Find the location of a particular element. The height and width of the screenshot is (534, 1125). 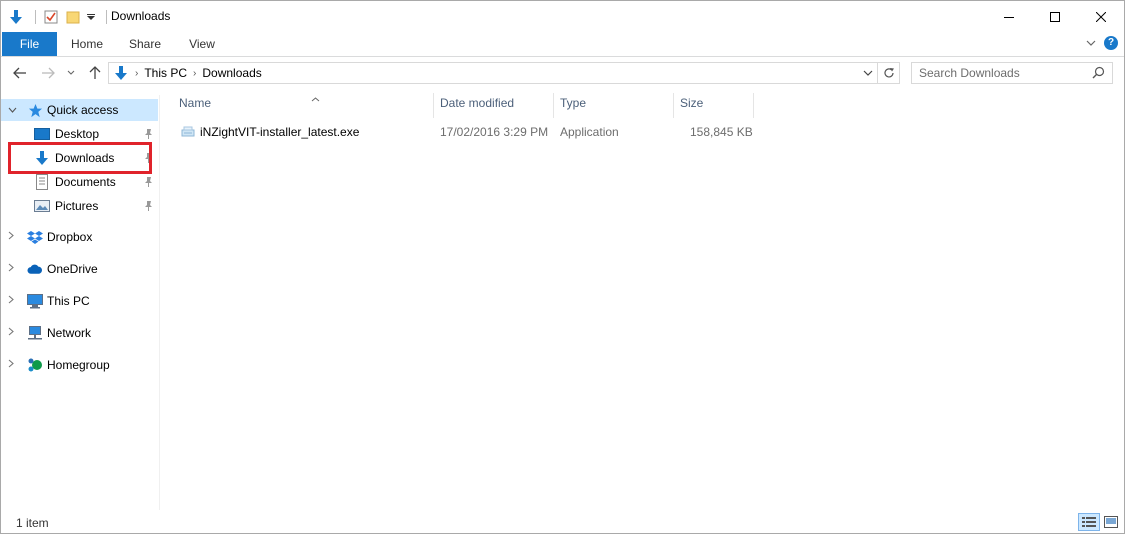

file-date-modified: 17/02/2016 3:29 PM is located at coordinates (494, 132).